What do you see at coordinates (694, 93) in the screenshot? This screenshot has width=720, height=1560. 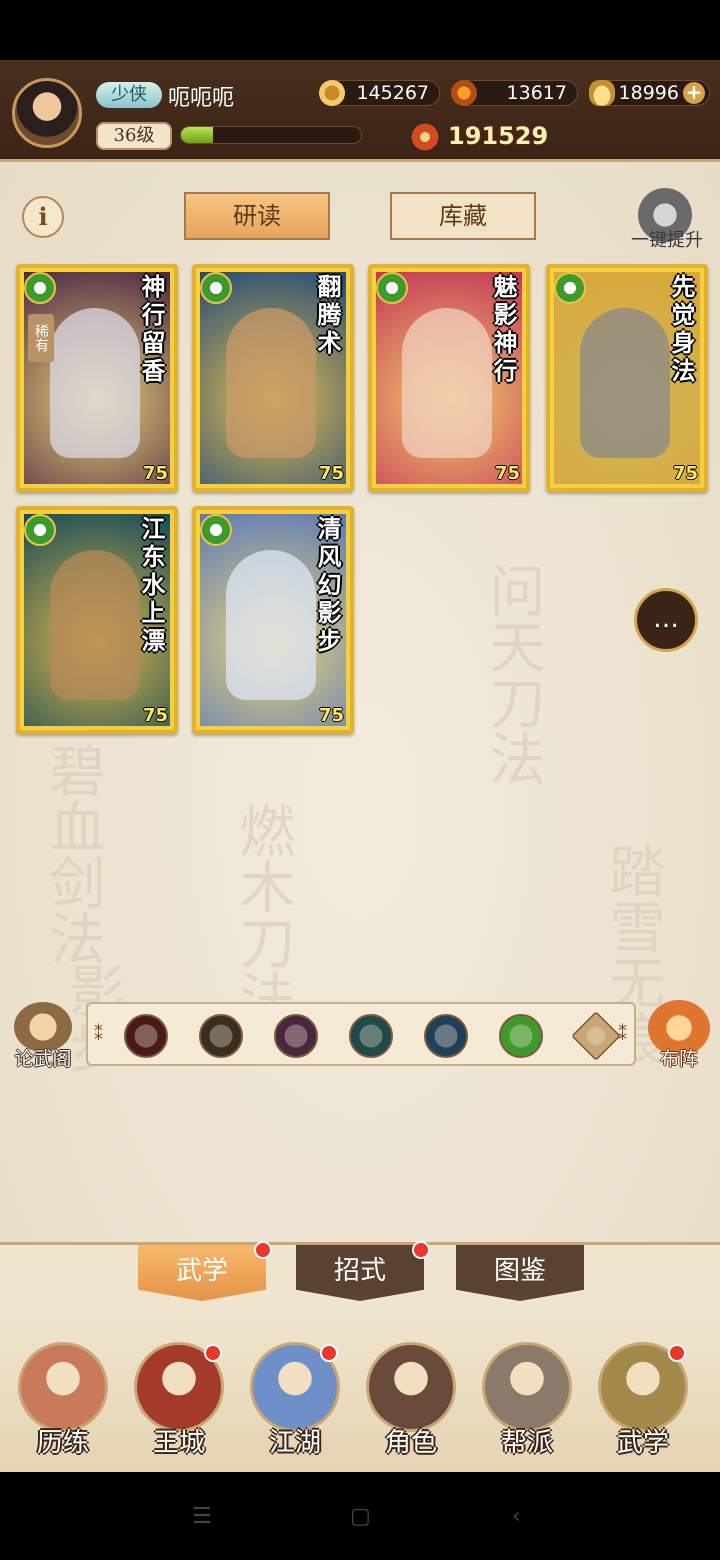 I see `add-gold-button: +` at bounding box center [694, 93].